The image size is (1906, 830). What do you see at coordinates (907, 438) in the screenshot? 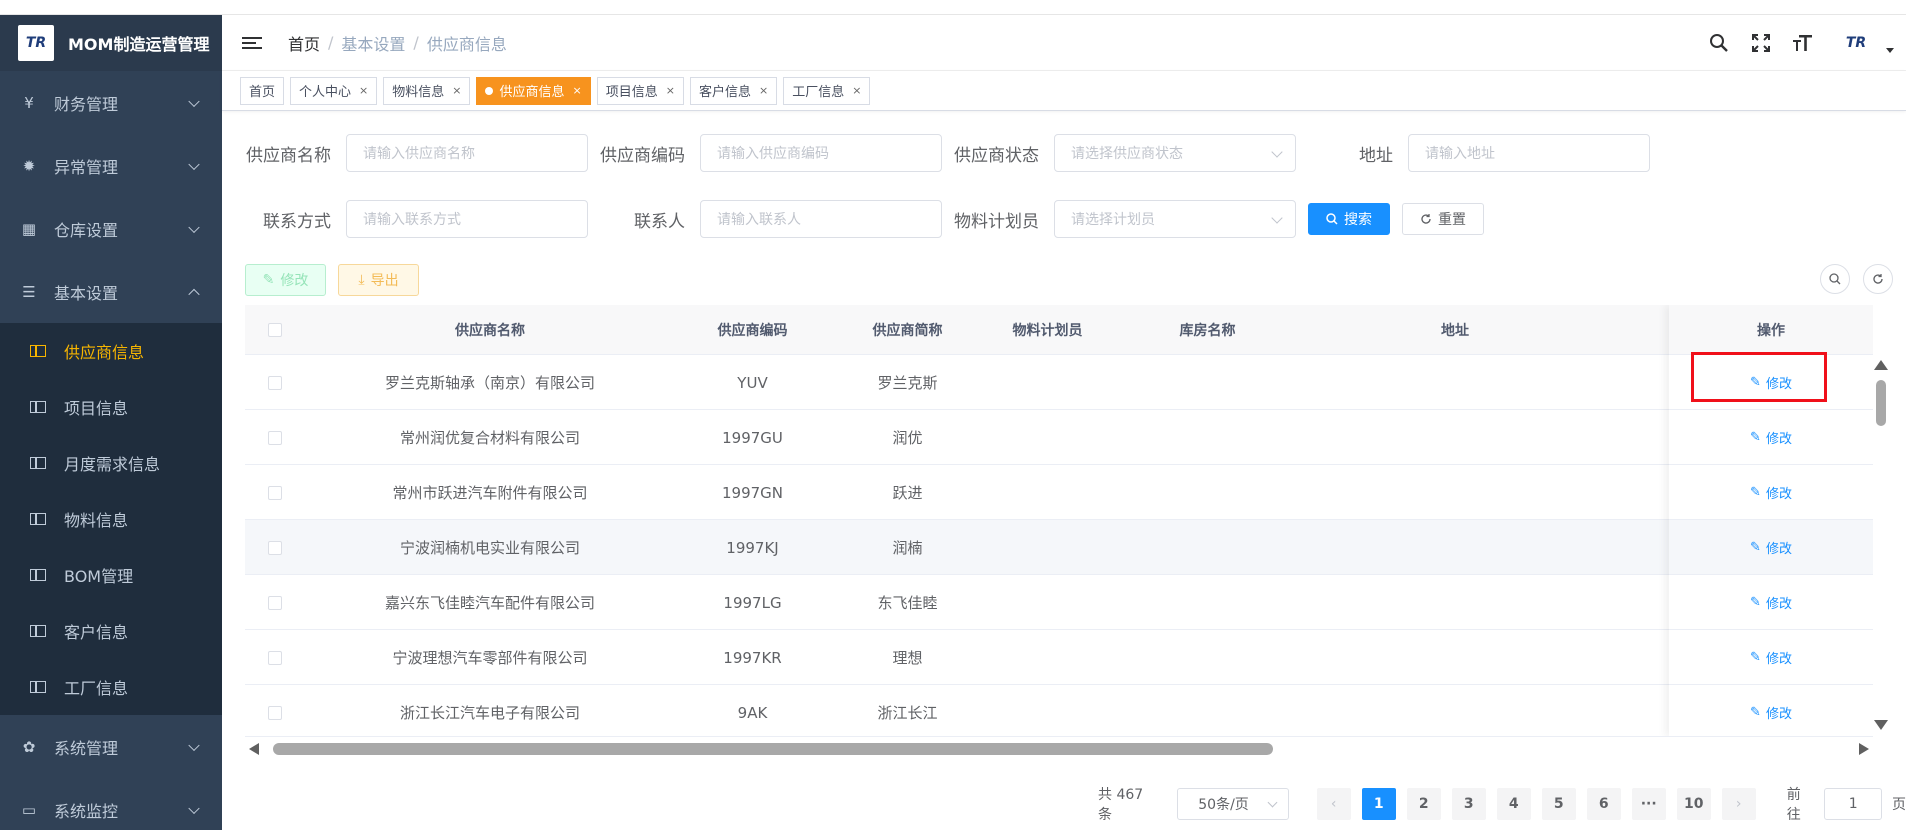
I see `supplier-short-cell: 润优` at bounding box center [907, 438].